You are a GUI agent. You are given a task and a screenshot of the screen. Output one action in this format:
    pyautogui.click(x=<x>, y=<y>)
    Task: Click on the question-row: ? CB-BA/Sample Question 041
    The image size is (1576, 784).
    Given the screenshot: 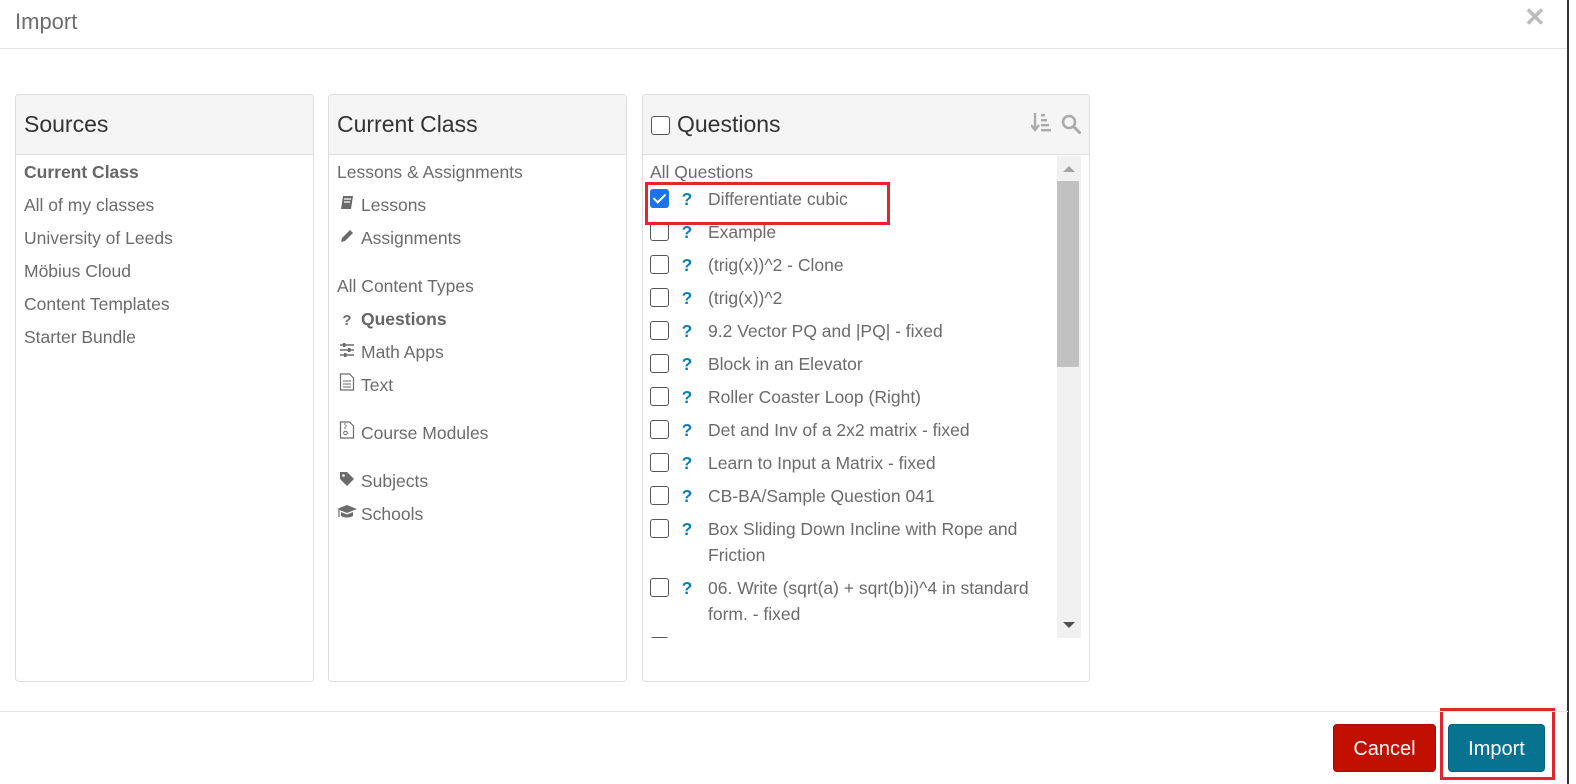 What is the action you would take?
    pyautogui.click(x=853, y=496)
    